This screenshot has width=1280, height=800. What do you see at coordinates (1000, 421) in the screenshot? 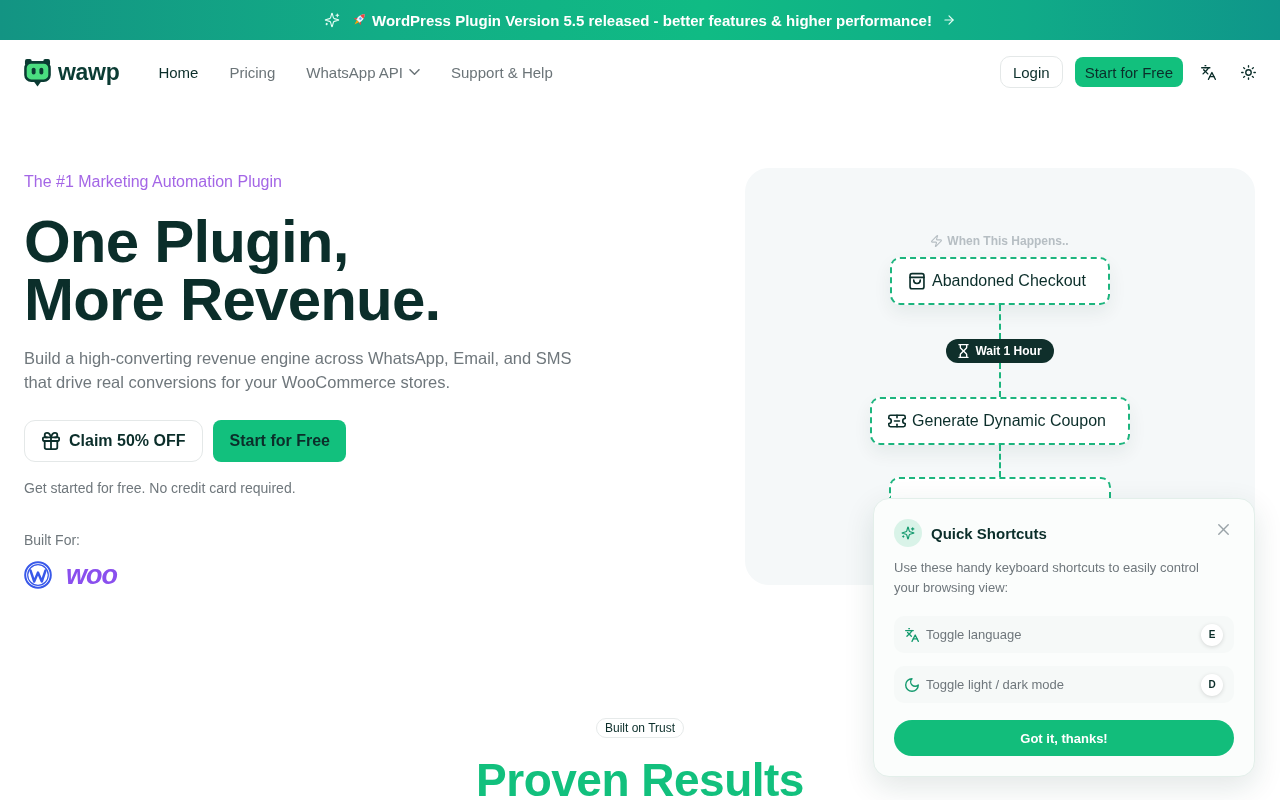
I see `flow-node: Generate Dynamic Coupon` at bounding box center [1000, 421].